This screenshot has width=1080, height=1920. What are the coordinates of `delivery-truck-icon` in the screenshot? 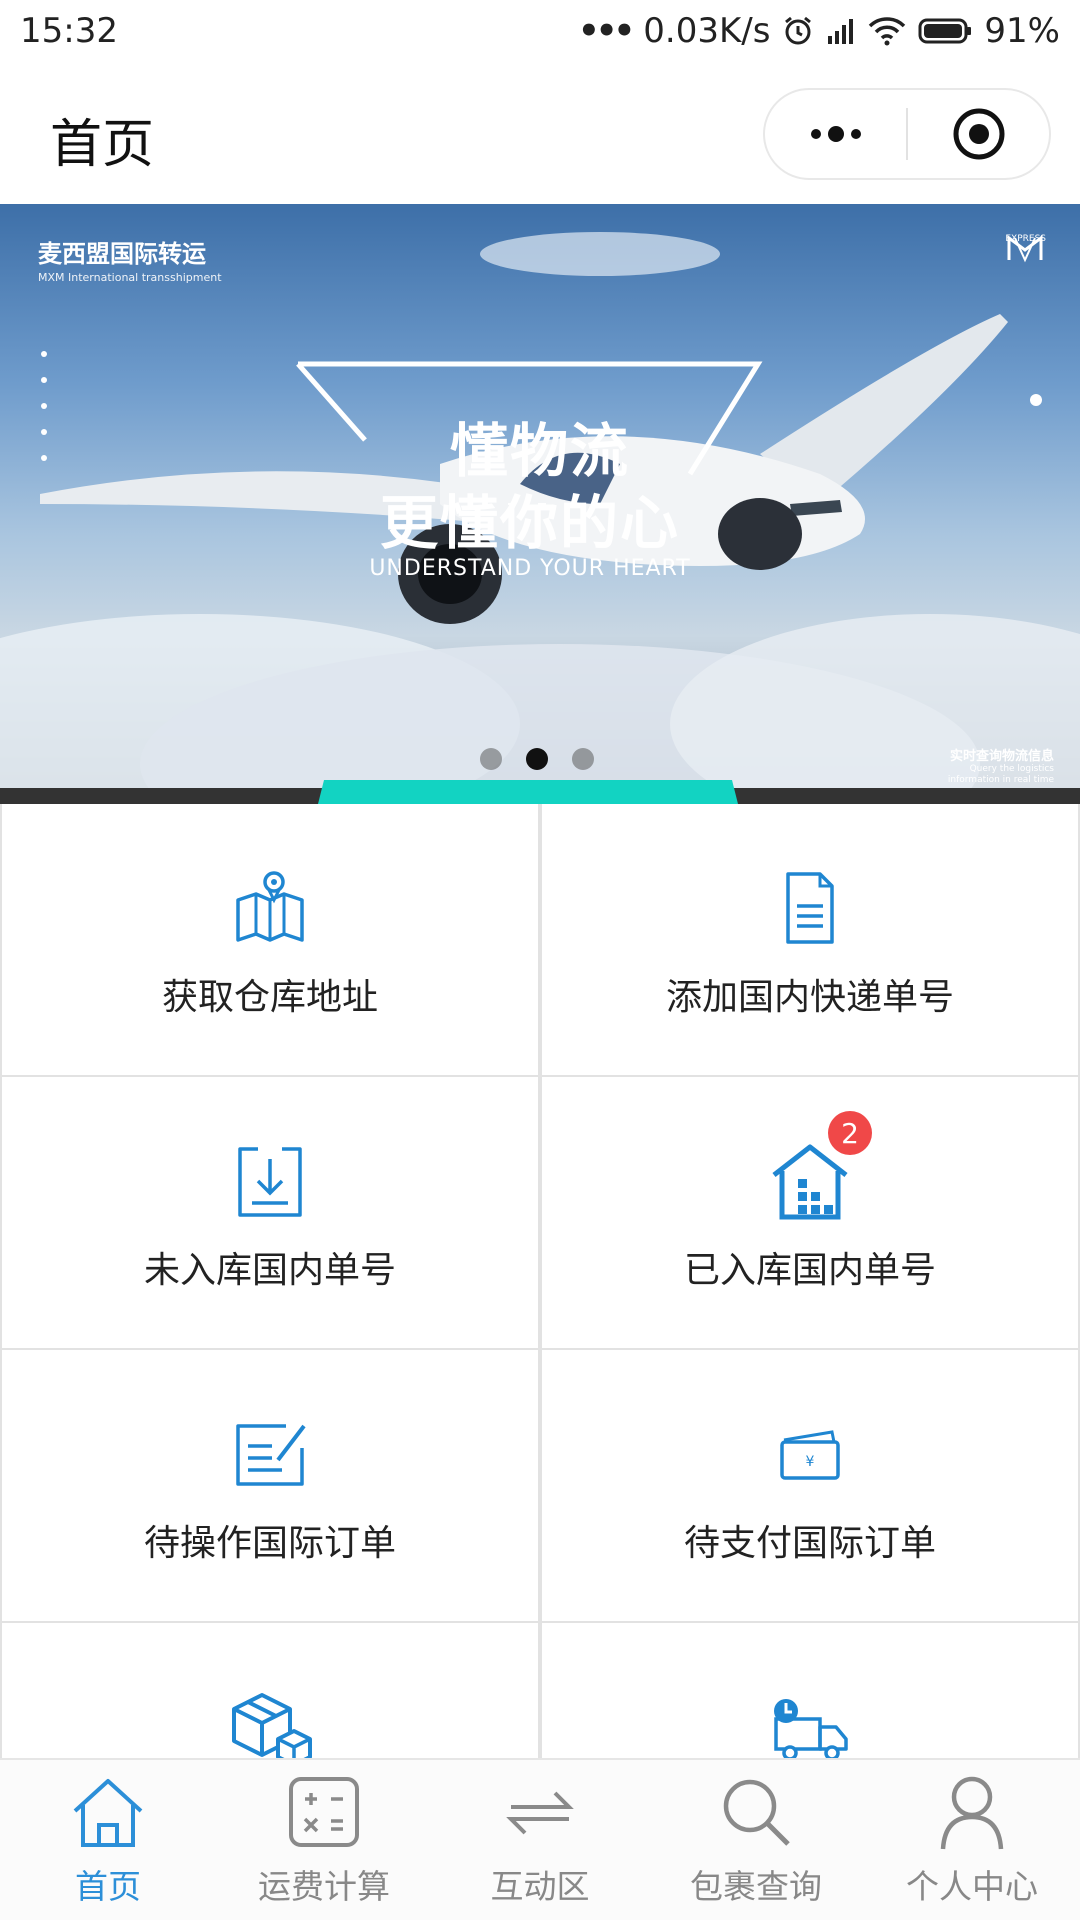 It's located at (810, 1721).